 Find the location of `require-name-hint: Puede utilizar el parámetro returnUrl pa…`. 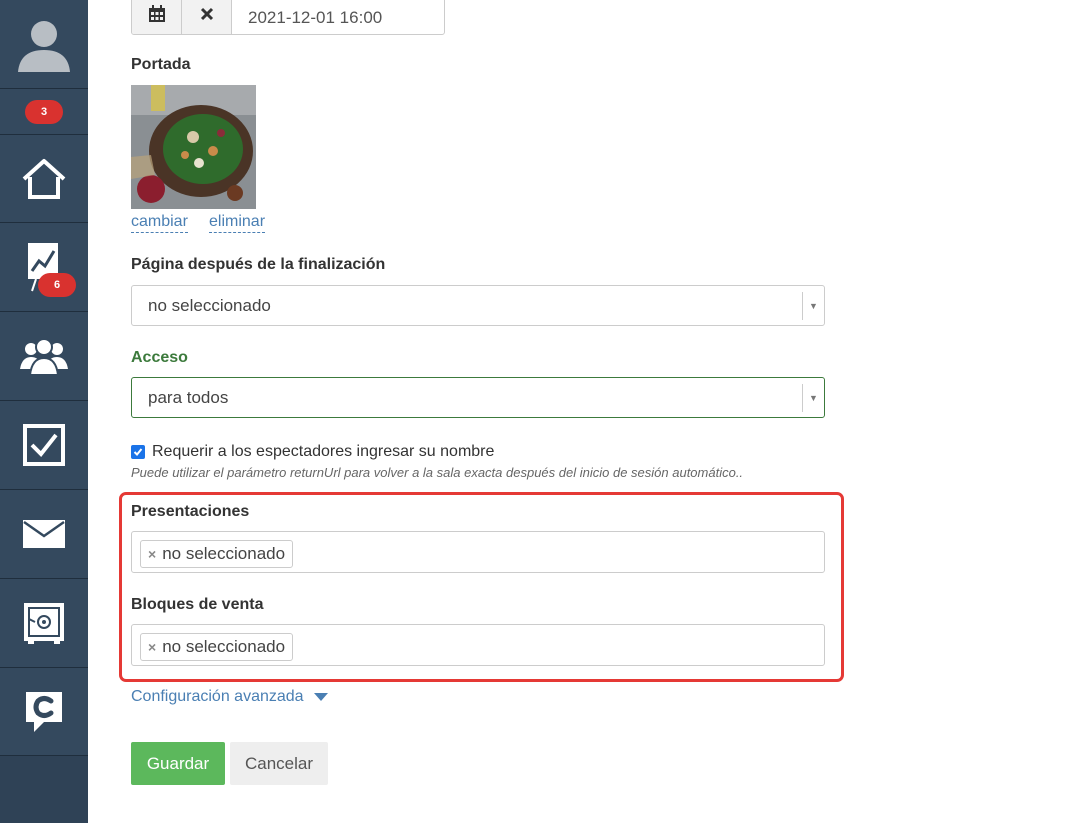

require-name-hint: Puede utilizar el parámetro returnUrl pa… is located at coordinates (437, 472).